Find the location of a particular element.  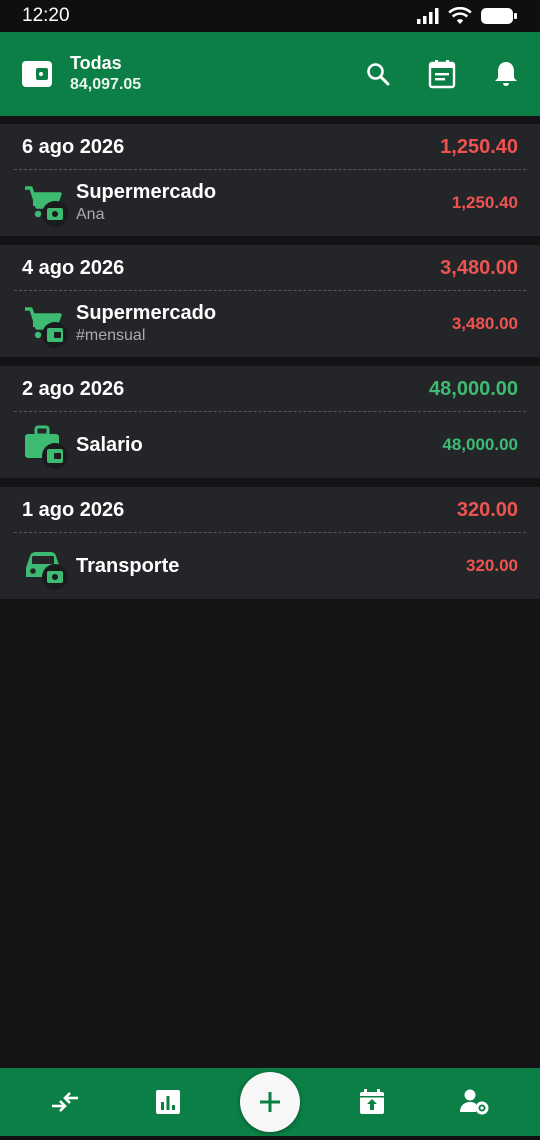

plus-icon is located at coordinates (269, 1102).